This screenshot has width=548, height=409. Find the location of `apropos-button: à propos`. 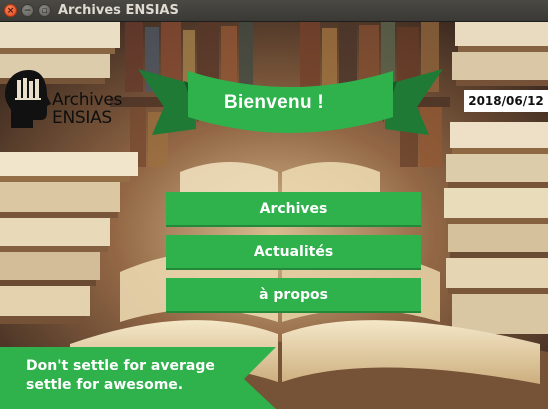

apropos-button: à propos is located at coordinates (293, 295).